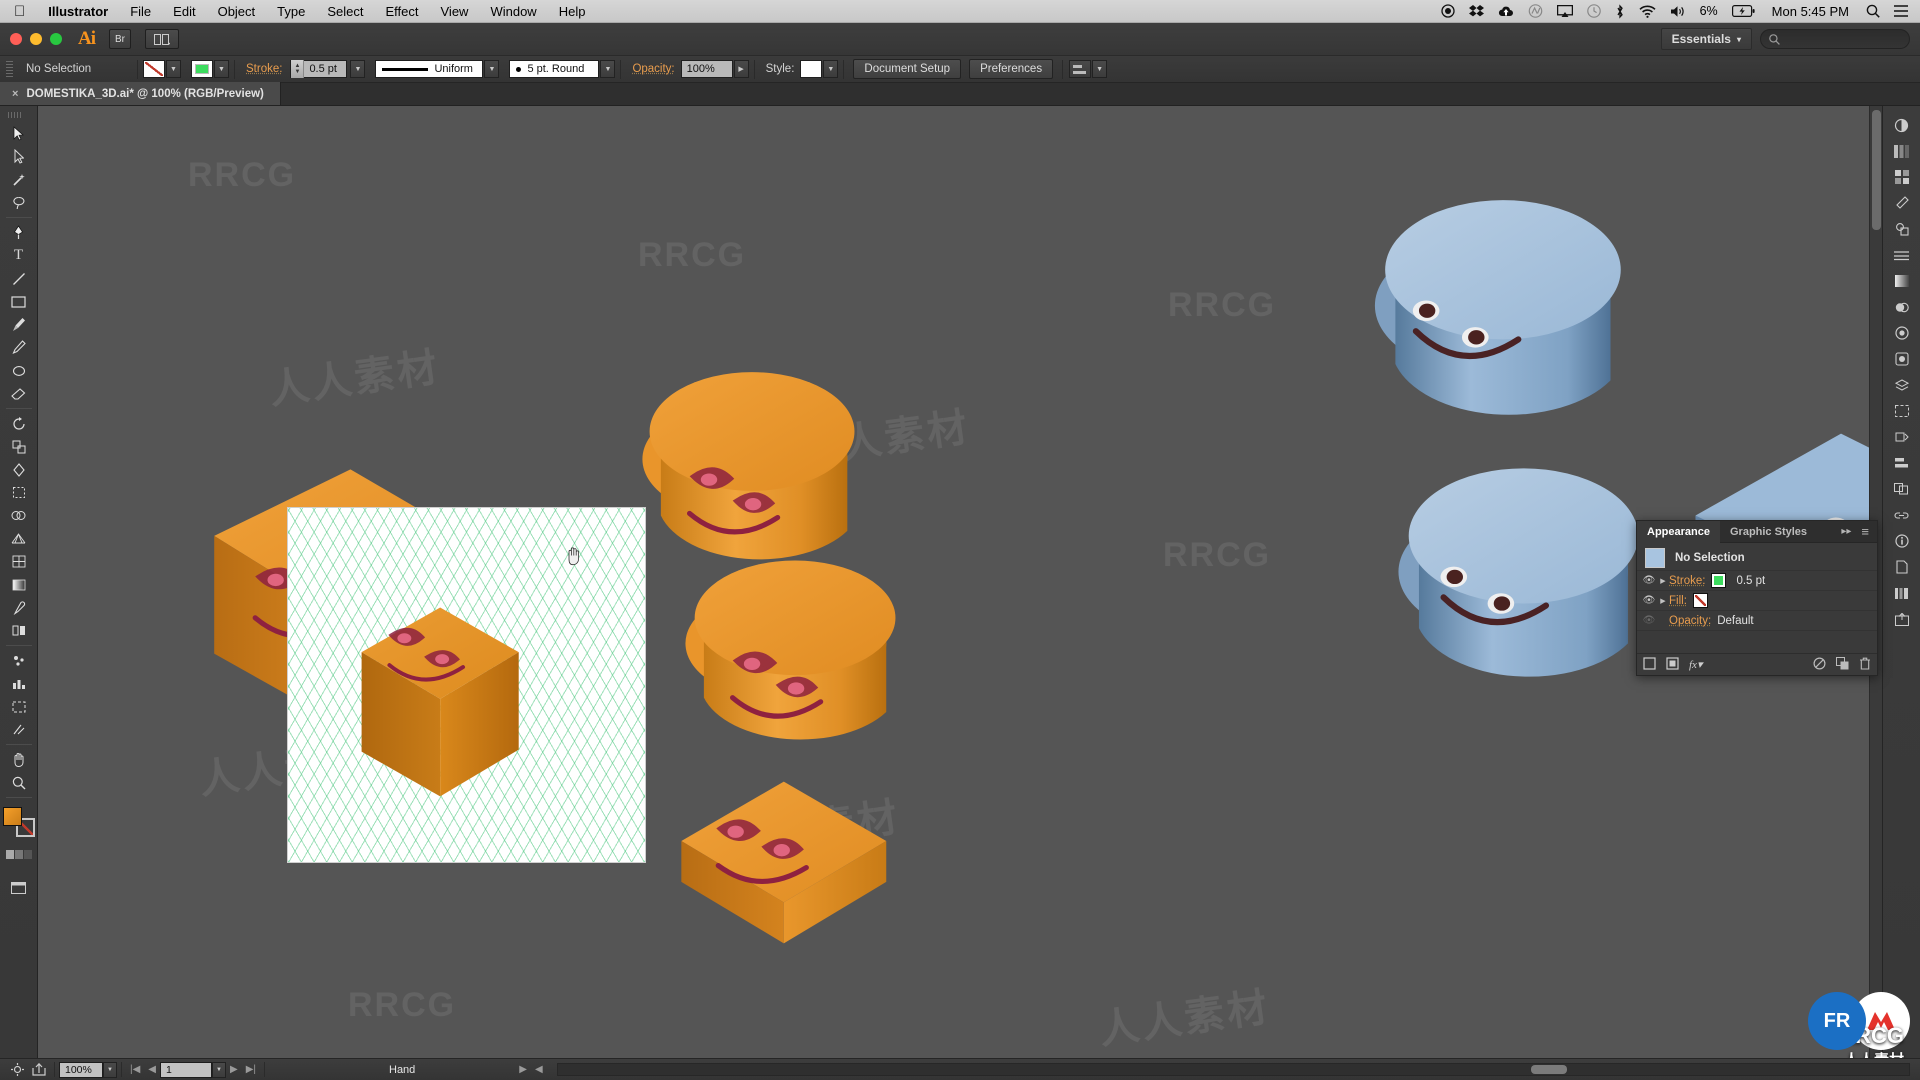 This screenshot has width=1920, height=1080. I want to click on fill-dropdown-button: ▼, so click(173, 69).